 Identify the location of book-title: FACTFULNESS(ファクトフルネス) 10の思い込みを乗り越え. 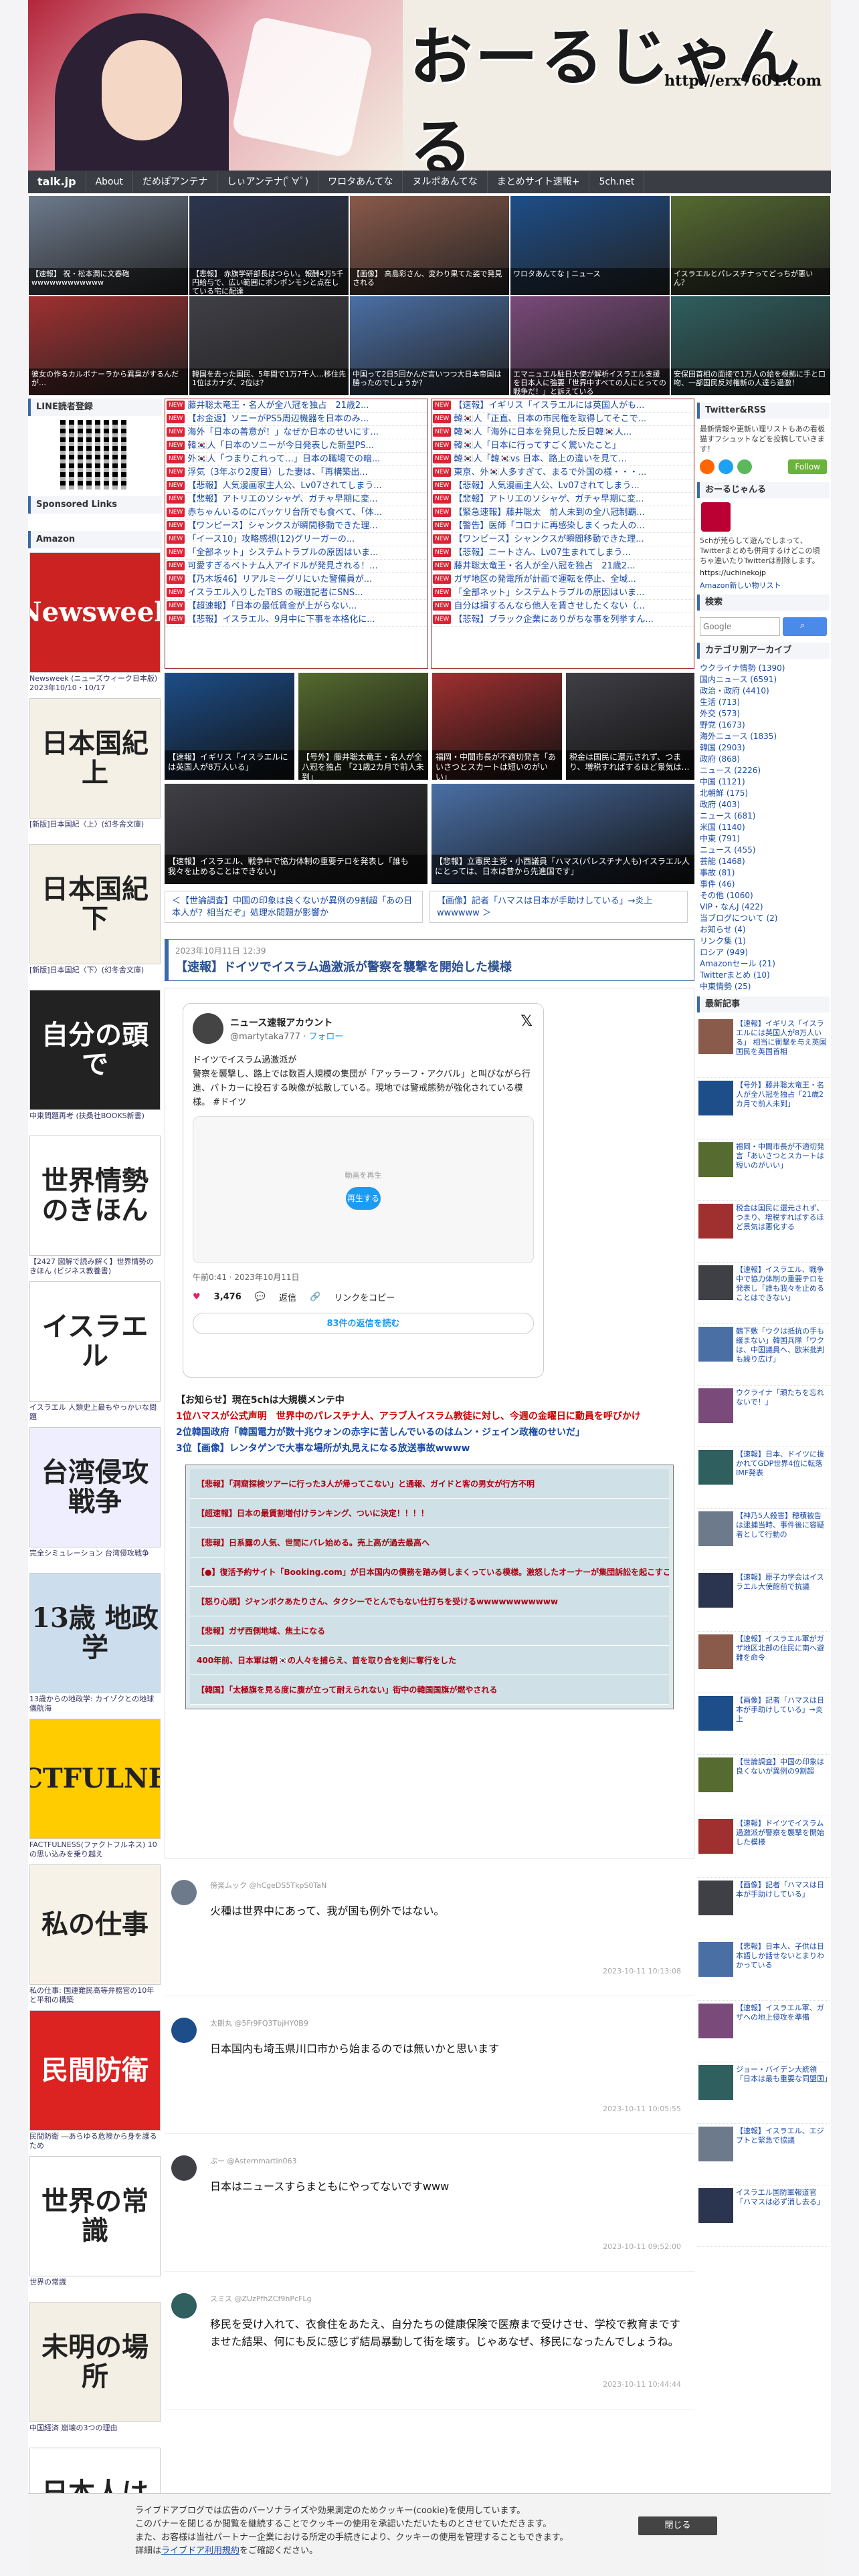
(95, 1850).